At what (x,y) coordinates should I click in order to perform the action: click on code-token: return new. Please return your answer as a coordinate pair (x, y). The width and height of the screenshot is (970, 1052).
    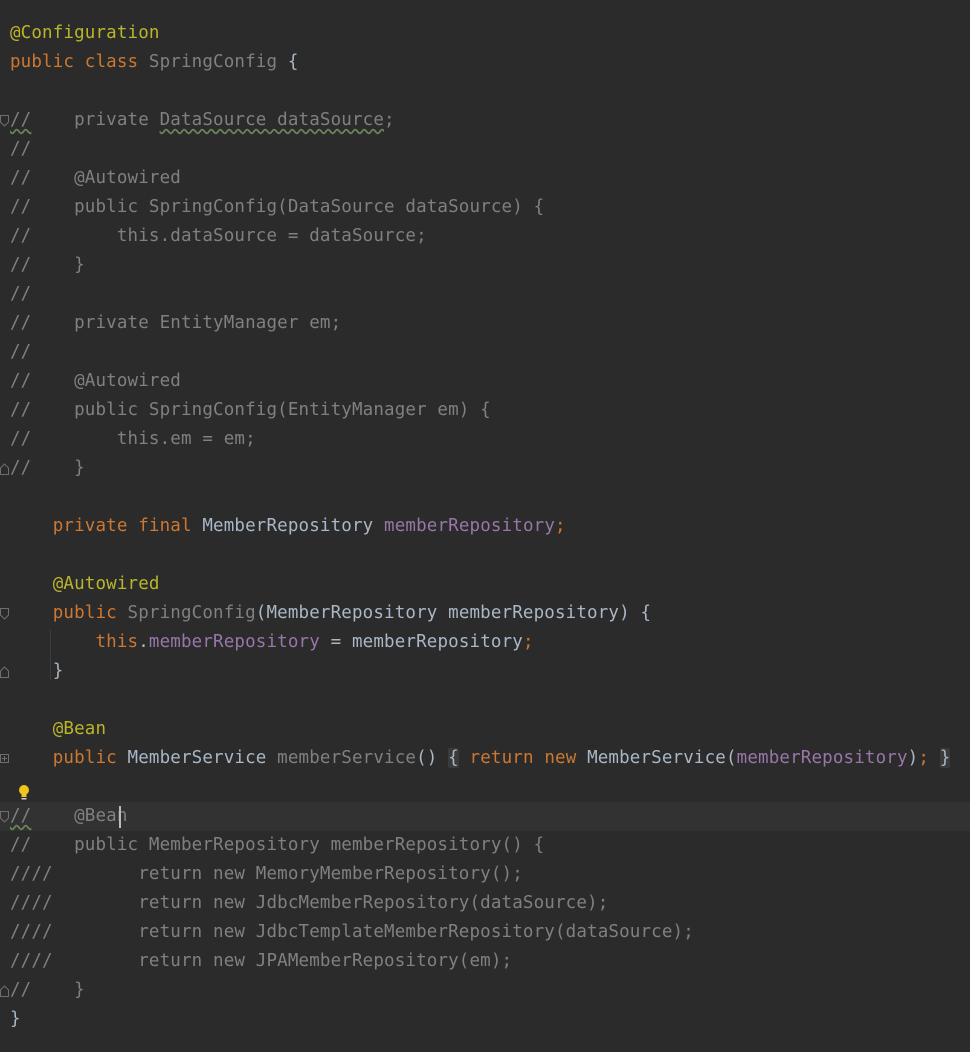
    Looking at the image, I should click on (528, 758).